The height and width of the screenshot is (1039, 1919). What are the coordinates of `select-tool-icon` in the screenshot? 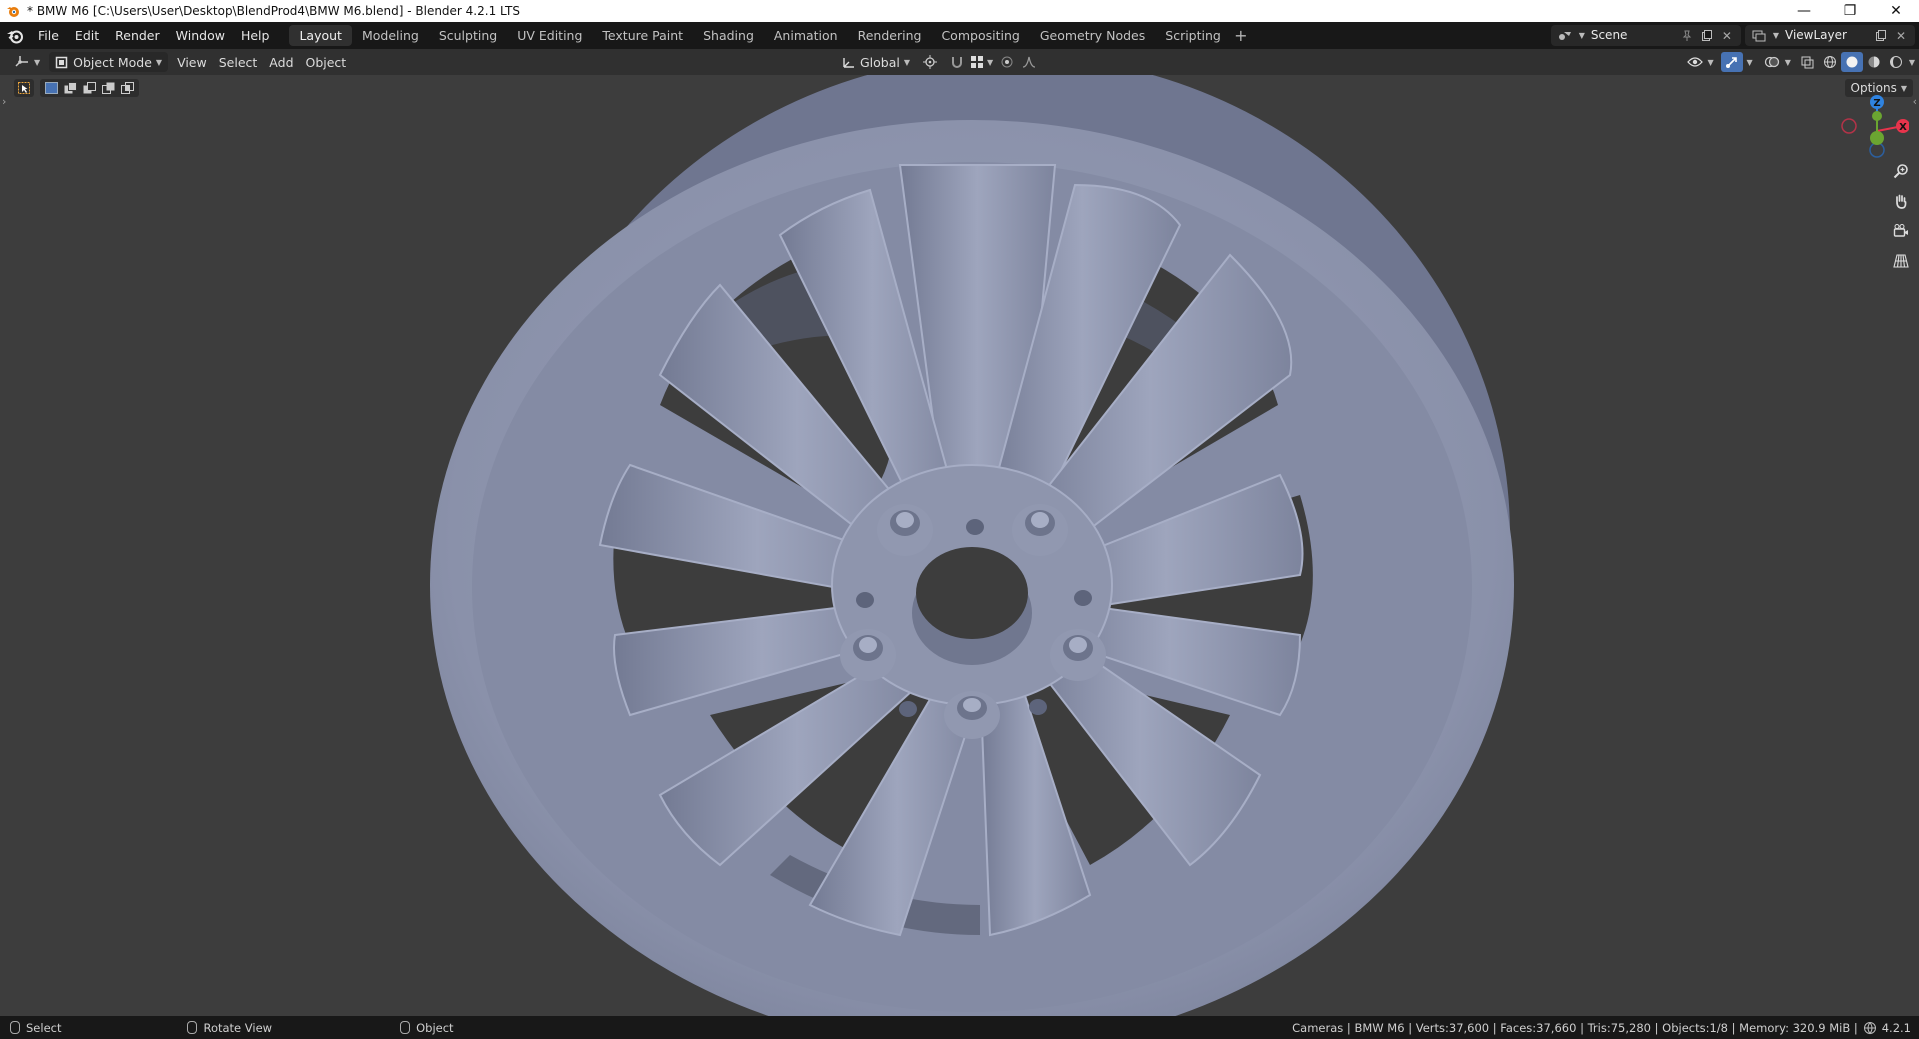 It's located at (24, 88).